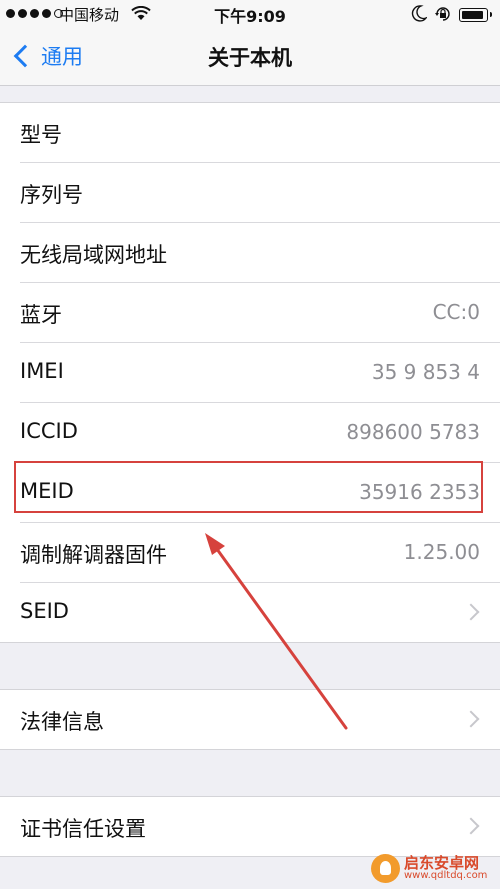 Image resolution: width=500 pixels, height=889 pixels. Describe the element at coordinates (446, 875) in the screenshot. I see `watermark-url: www.qdltdq.com` at that location.